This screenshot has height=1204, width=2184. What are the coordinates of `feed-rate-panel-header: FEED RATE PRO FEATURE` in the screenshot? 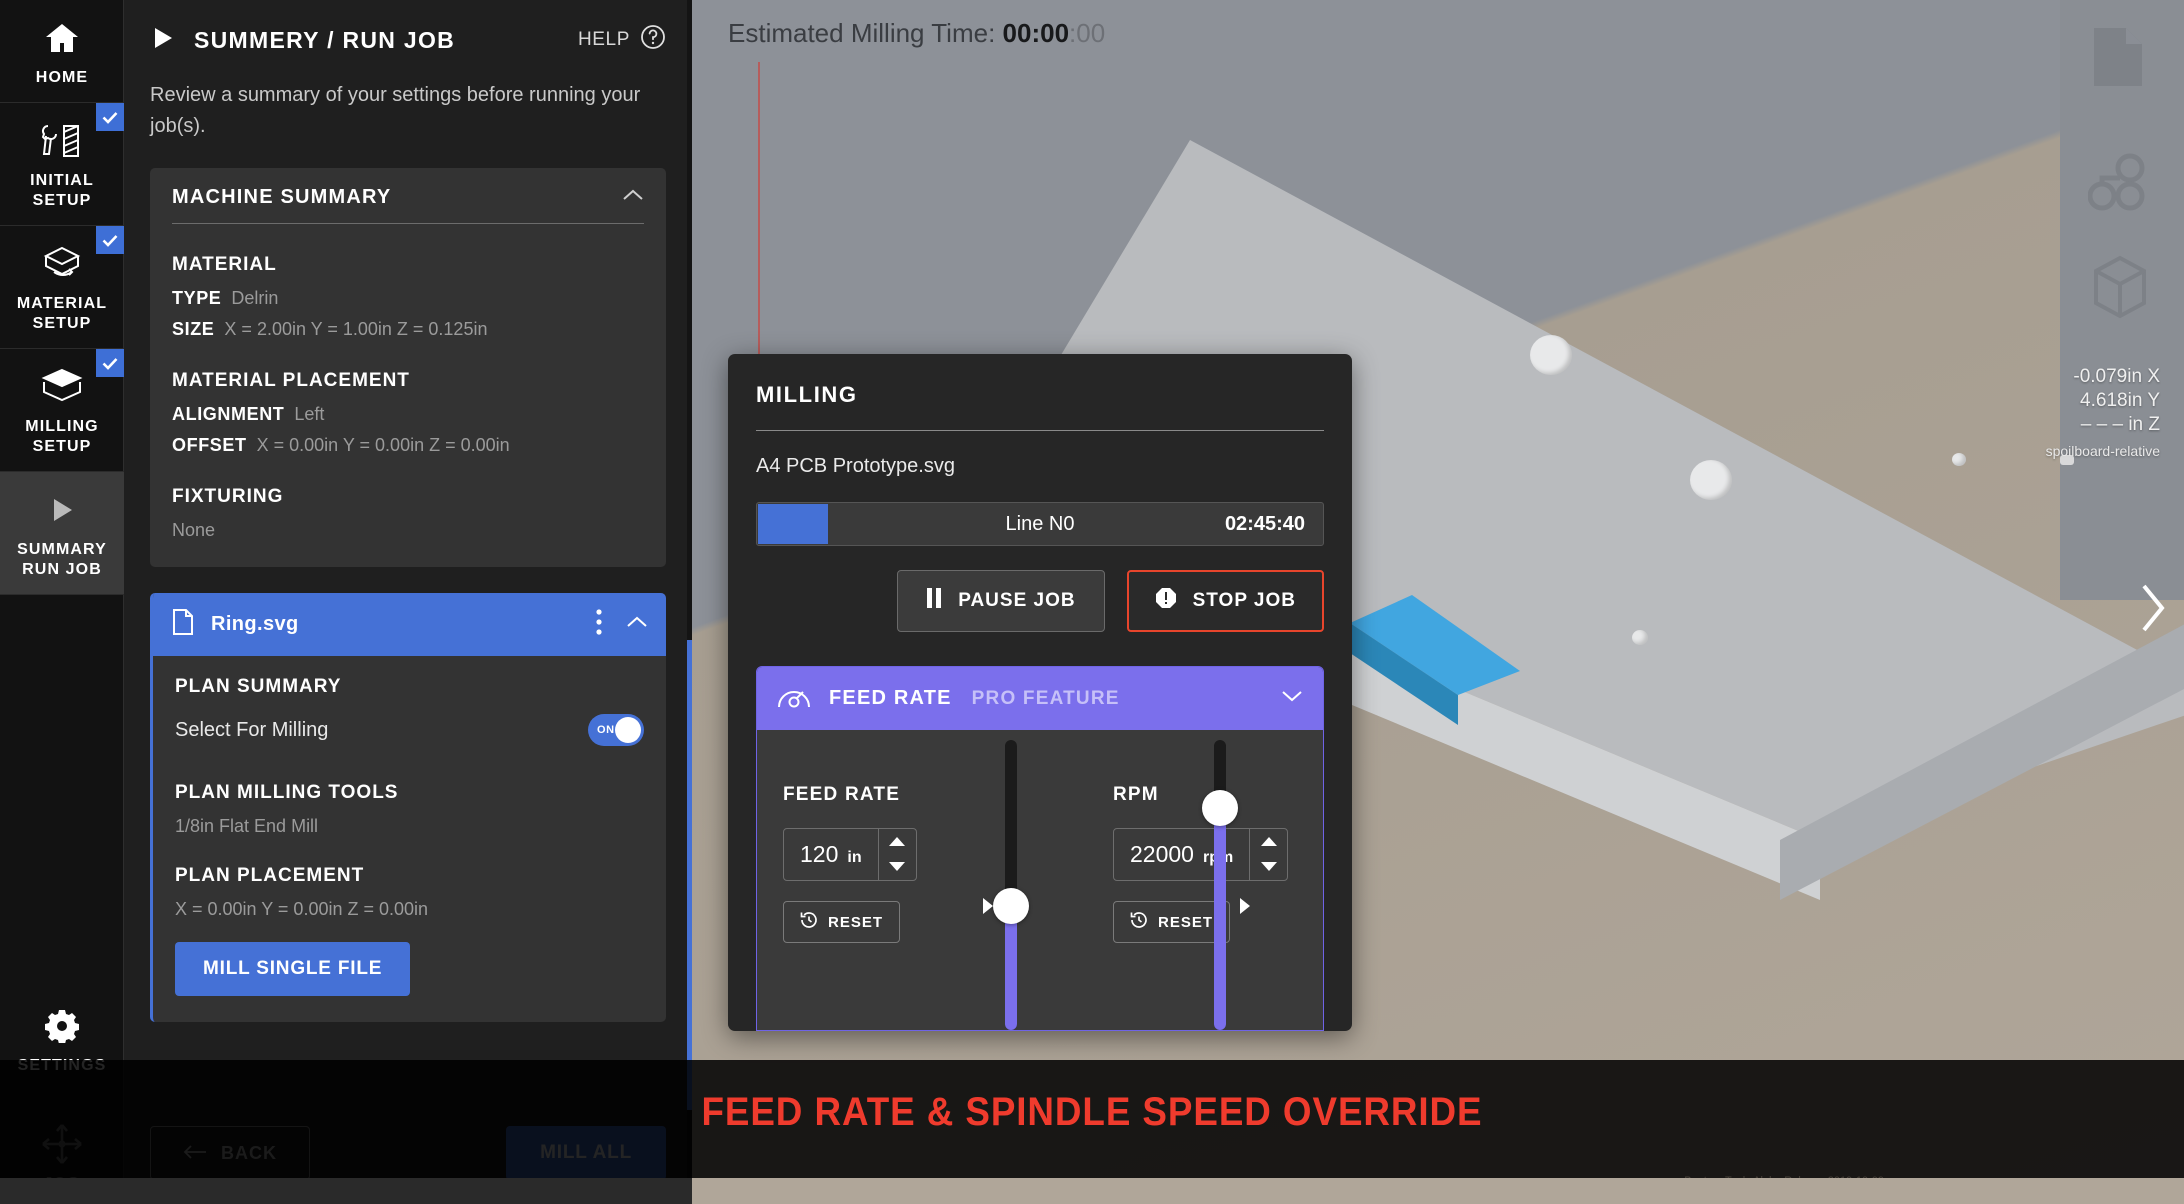 It's located at (1040, 698).